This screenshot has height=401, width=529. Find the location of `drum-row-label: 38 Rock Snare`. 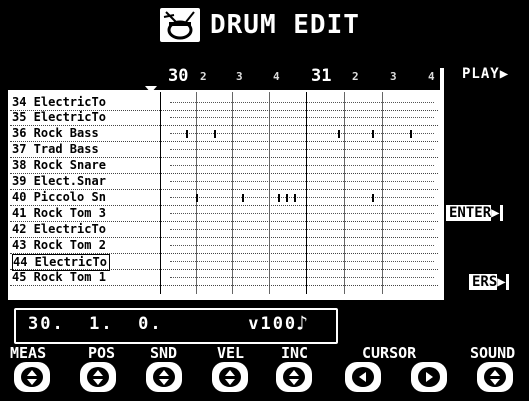

drum-row-label: 38 Rock Snare is located at coordinates (59, 165).